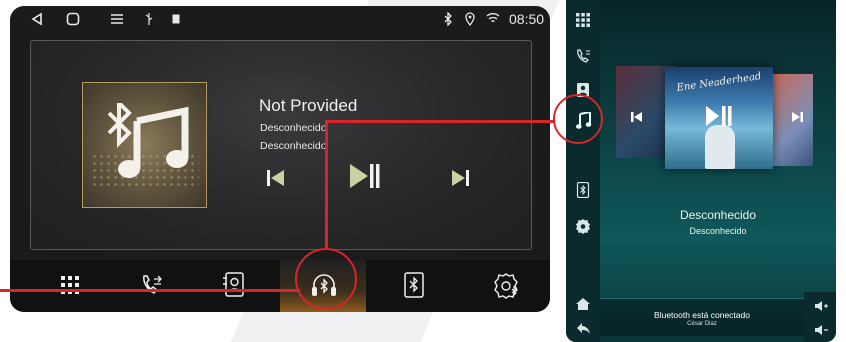 The height and width of the screenshot is (342, 846). What do you see at coordinates (583, 56) in the screenshot?
I see `calls-icon` at bounding box center [583, 56].